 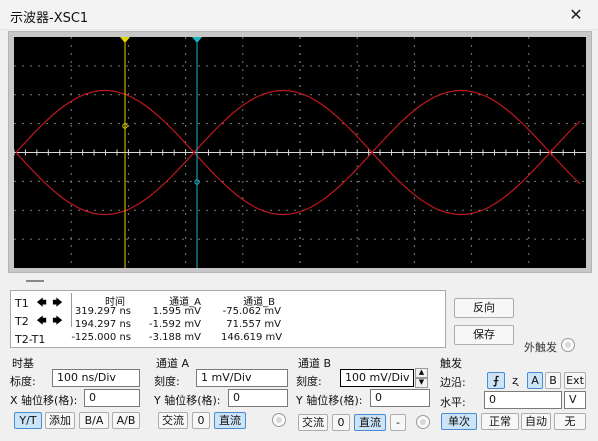 What do you see at coordinates (57, 304) in the screenshot?
I see `t1-right-arrow-icon: 🡆` at bounding box center [57, 304].